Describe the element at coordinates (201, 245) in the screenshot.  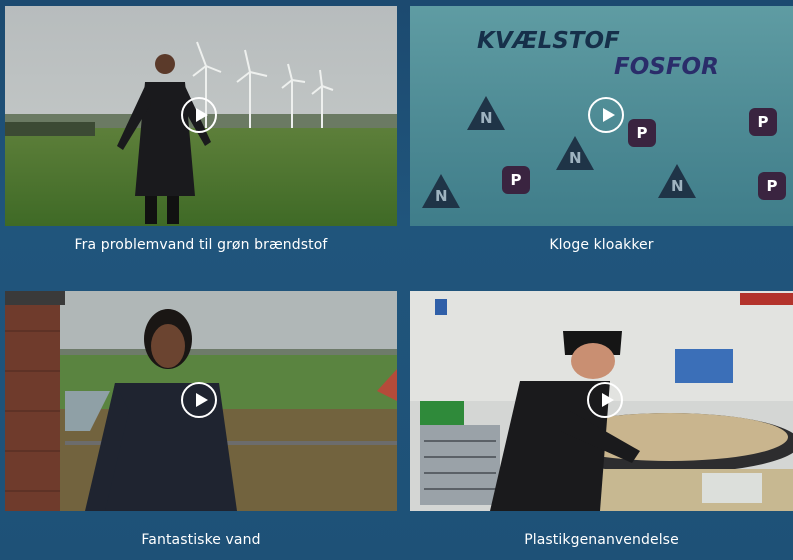
I see `video-title-1: Fra problemvand til grøn brændstof` at that location.